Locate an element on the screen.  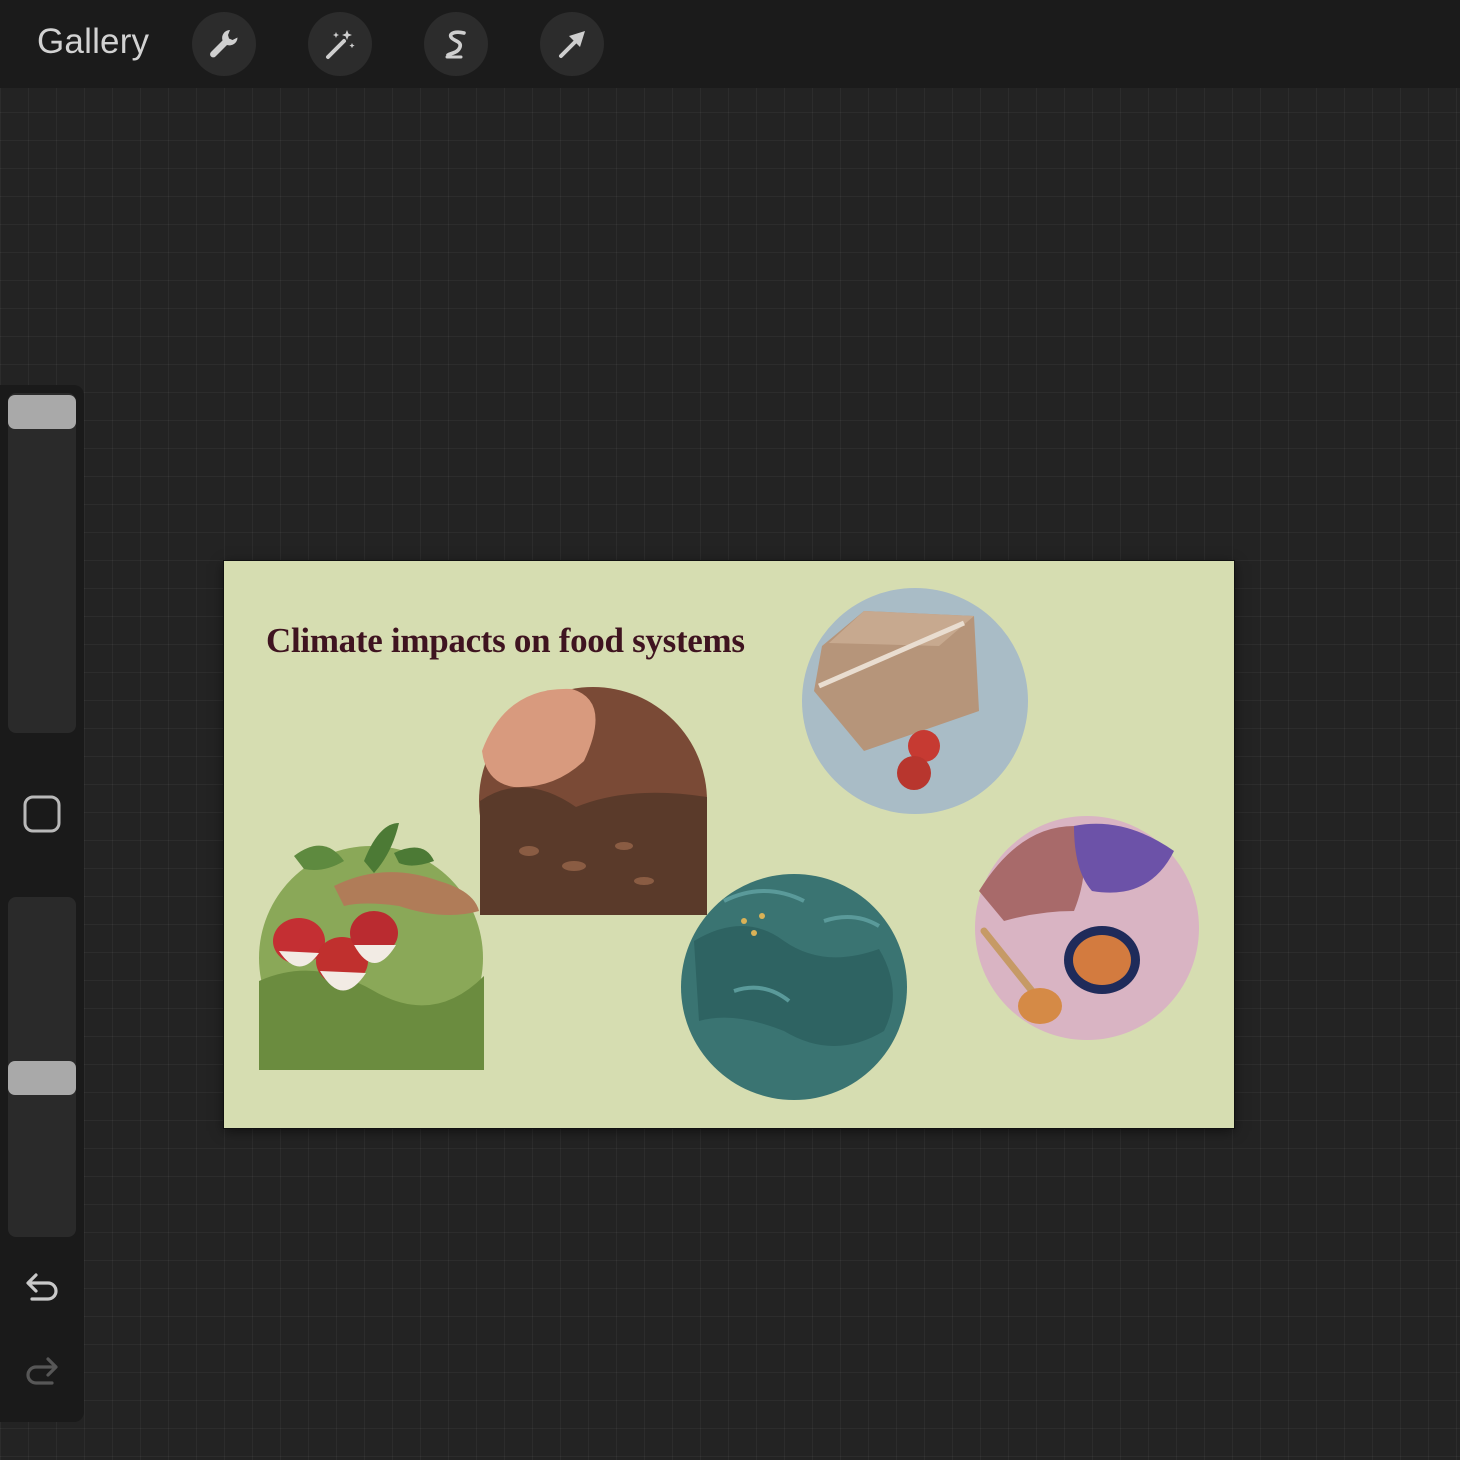
undo-button is located at coordinates (42, 1287).